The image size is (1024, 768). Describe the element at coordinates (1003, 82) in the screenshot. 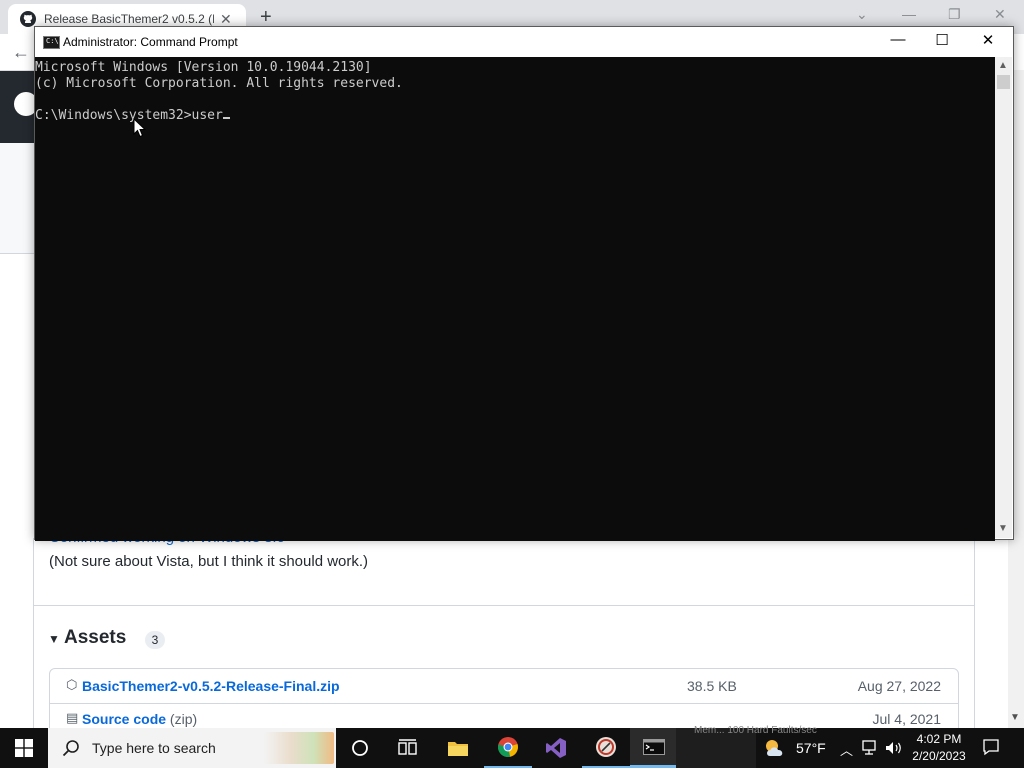

I see `cmd-scroll-thumb` at that location.